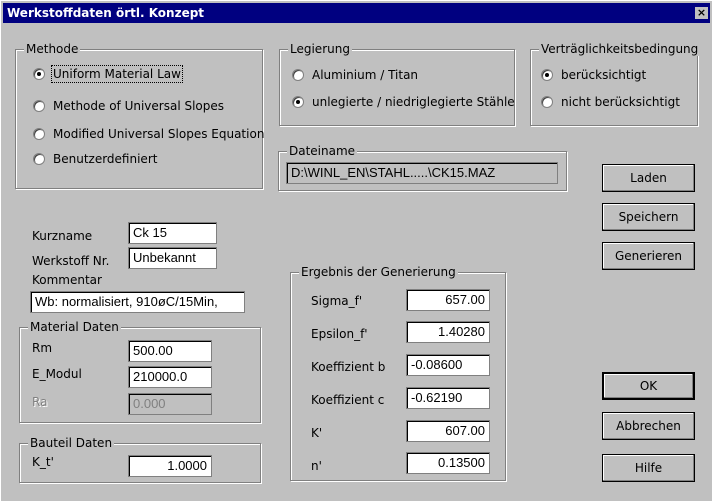  What do you see at coordinates (170, 351) in the screenshot?
I see `rm-input: 500.00` at bounding box center [170, 351].